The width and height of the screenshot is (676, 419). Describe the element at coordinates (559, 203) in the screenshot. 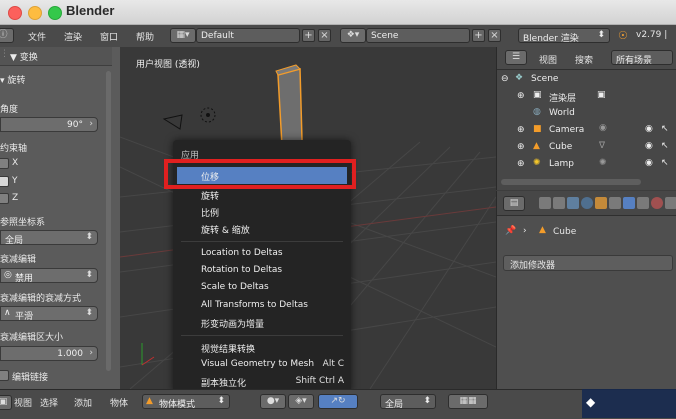

I see `render-layers-tab-icon` at that location.